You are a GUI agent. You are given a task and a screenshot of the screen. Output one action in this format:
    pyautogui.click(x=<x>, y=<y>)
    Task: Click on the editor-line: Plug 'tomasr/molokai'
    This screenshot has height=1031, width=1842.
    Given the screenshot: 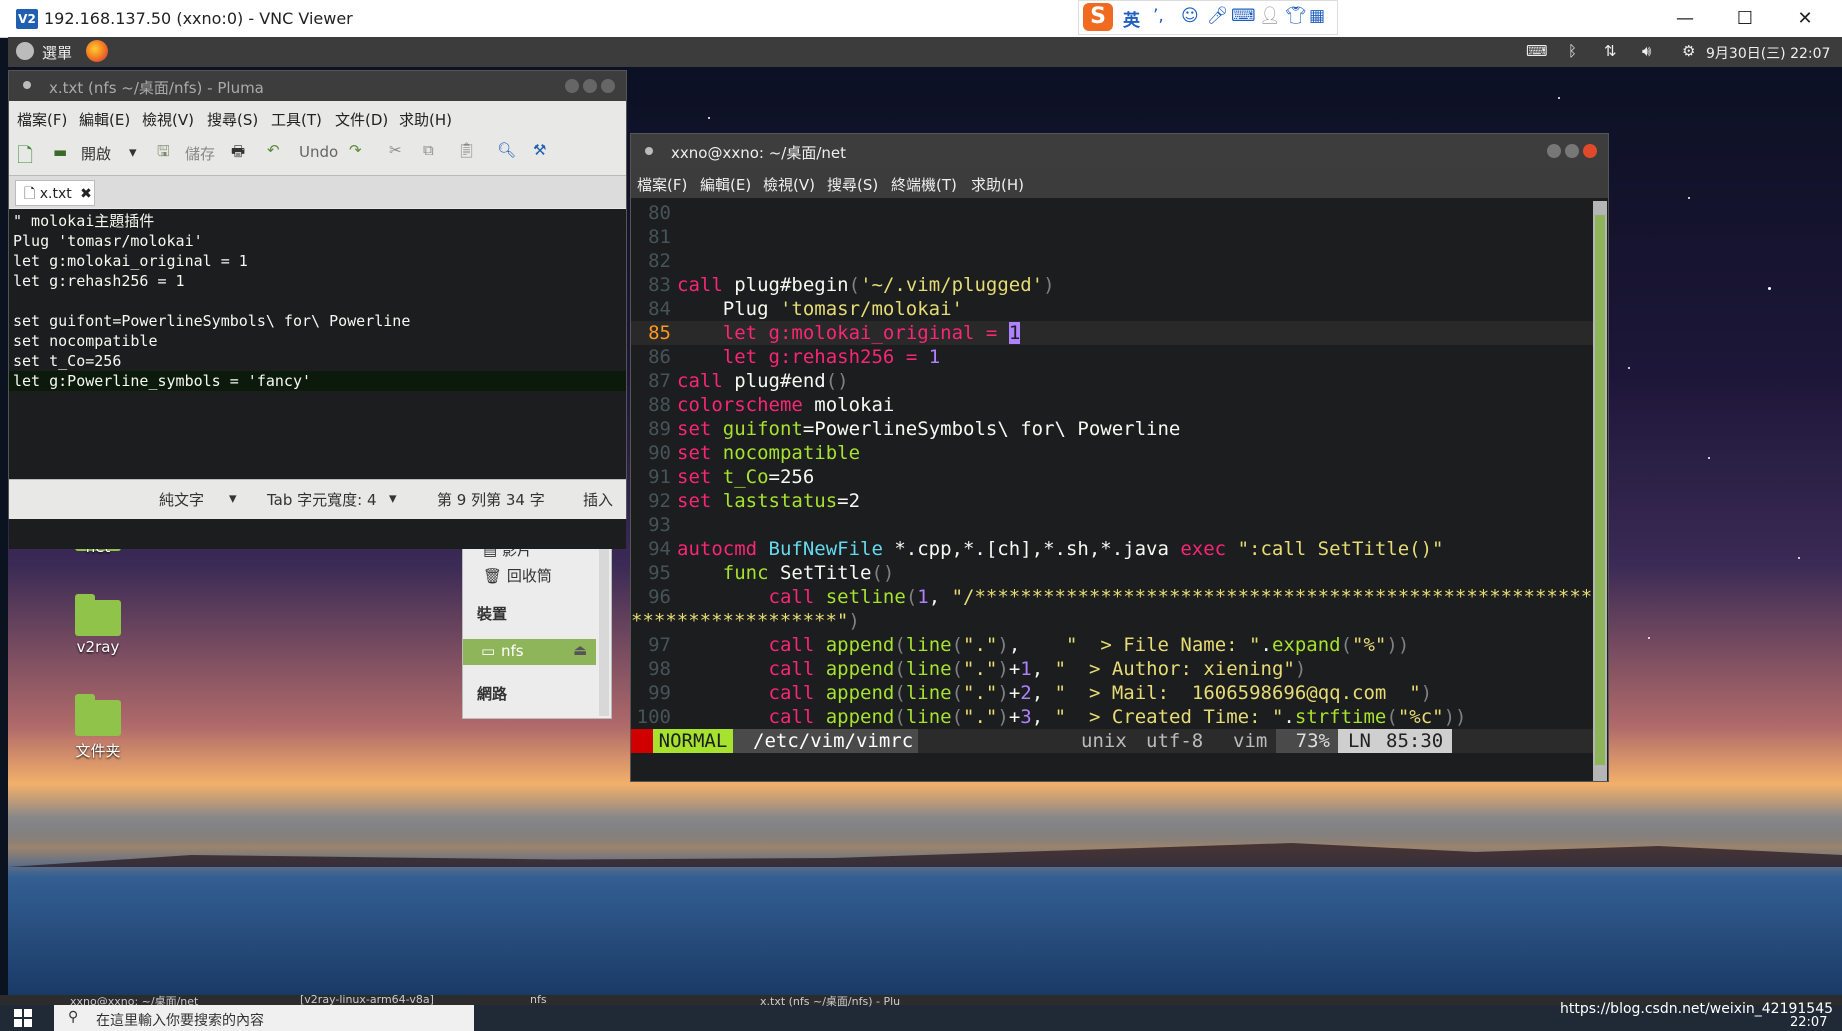 What is the action you would take?
    pyautogui.click(x=108, y=241)
    